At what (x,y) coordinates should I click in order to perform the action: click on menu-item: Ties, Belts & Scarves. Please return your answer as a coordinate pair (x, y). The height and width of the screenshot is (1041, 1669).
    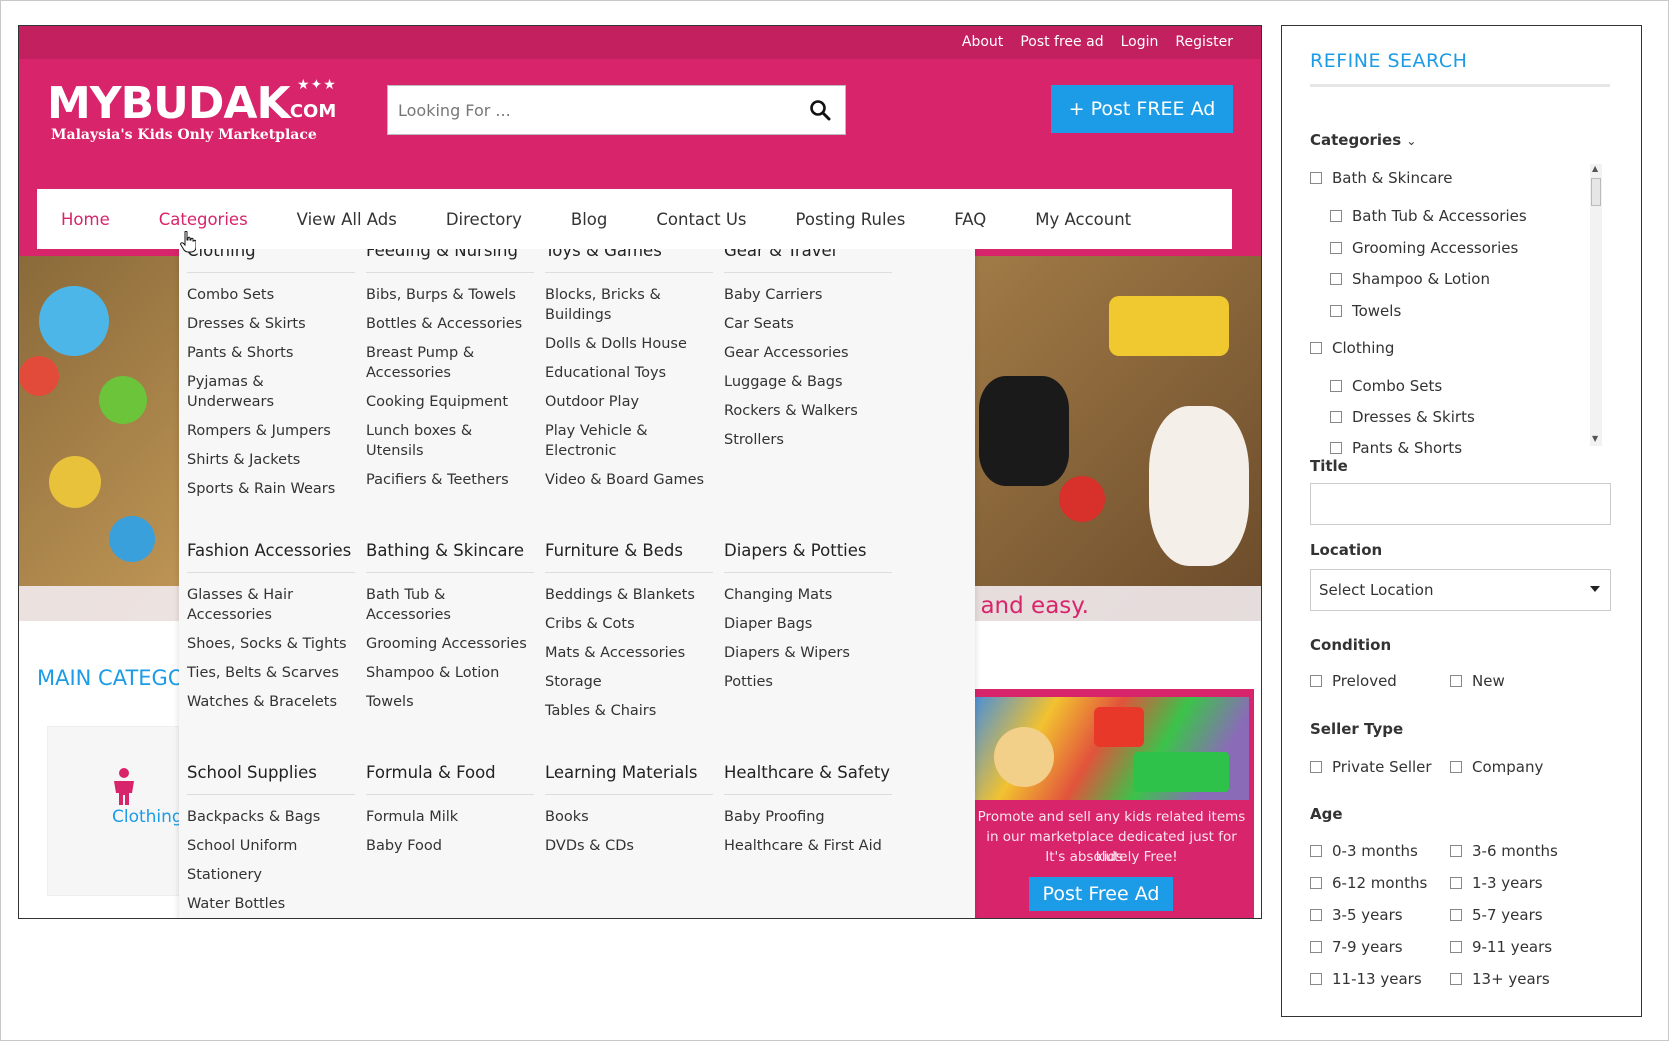
    Looking at the image, I should click on (271, 673).